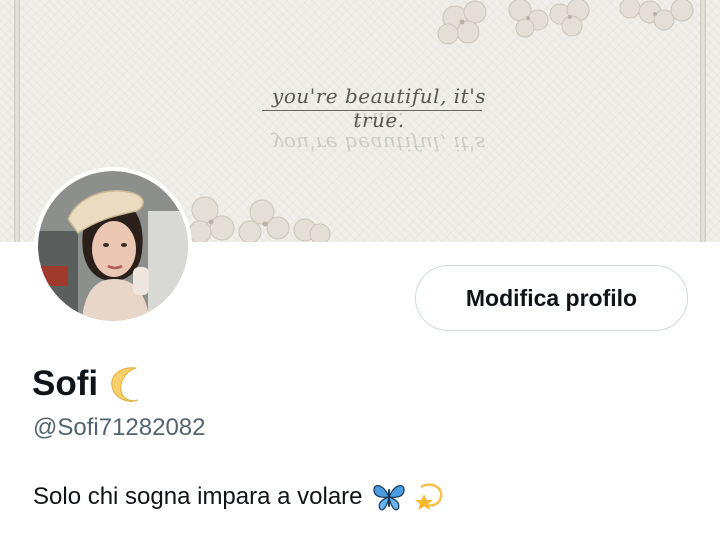 The image size is (720, 546). I want to click on bio-text: Solo chi sogna impara a volare, so click(198, 496).